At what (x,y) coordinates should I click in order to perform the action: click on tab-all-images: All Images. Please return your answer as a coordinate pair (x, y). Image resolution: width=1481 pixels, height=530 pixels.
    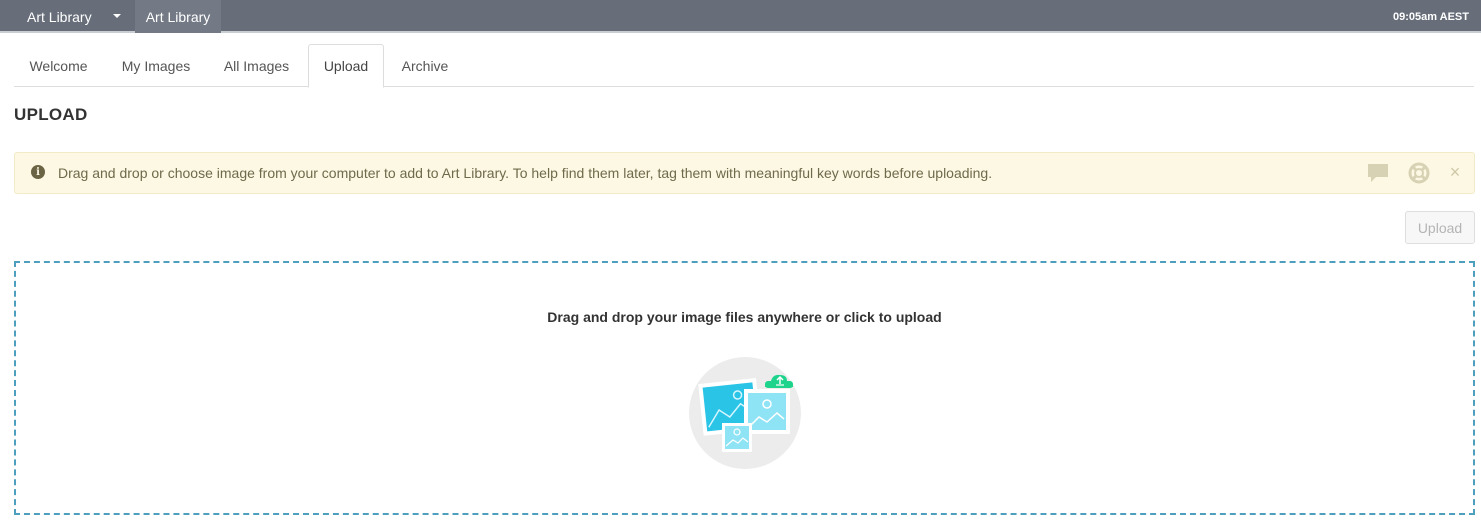
    Looking at the image, I should click on (256, 65).